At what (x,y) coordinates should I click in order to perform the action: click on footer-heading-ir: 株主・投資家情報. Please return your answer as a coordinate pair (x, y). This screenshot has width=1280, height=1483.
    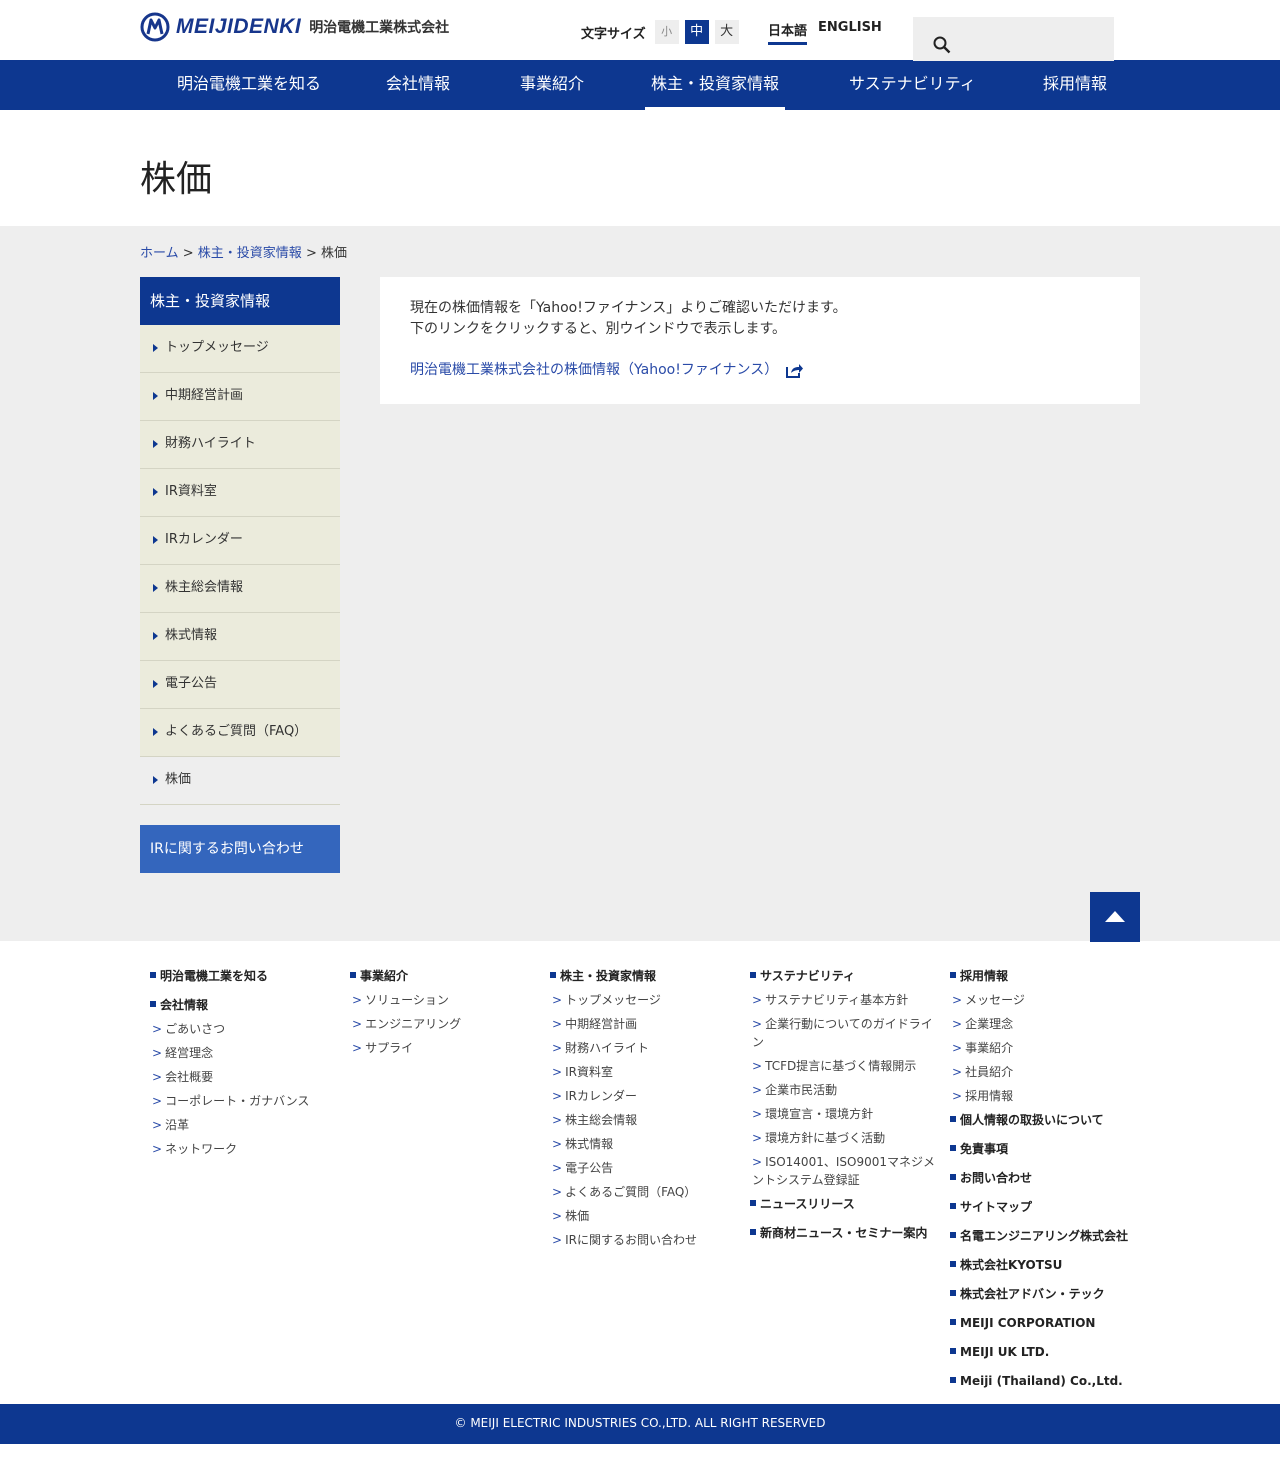
    Looking at the image, I should click on (645, 976).